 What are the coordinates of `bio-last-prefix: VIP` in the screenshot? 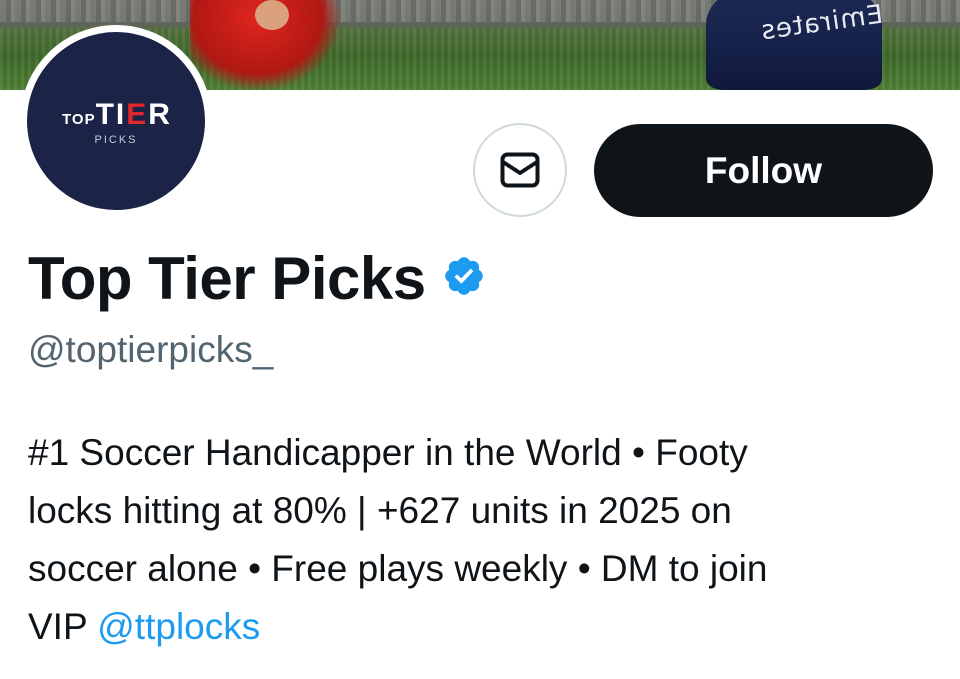 It's located at (63, 626).